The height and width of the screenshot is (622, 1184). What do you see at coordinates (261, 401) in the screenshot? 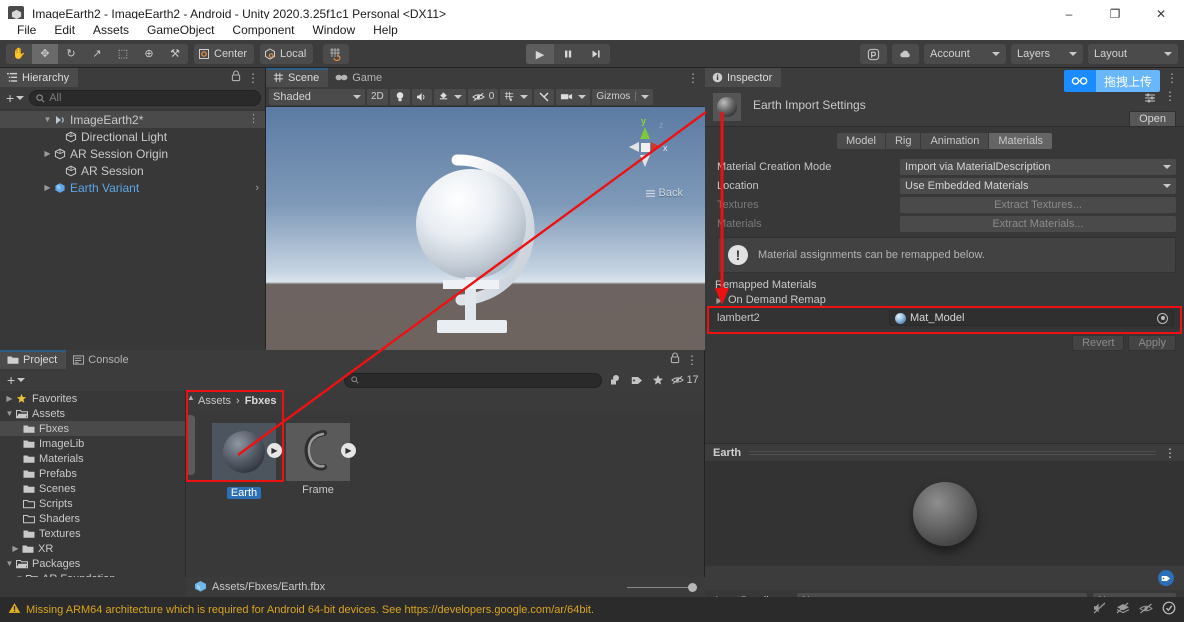
I see `breadcrumb-fbxes: Fbxes` at bounding box center [261, 401].